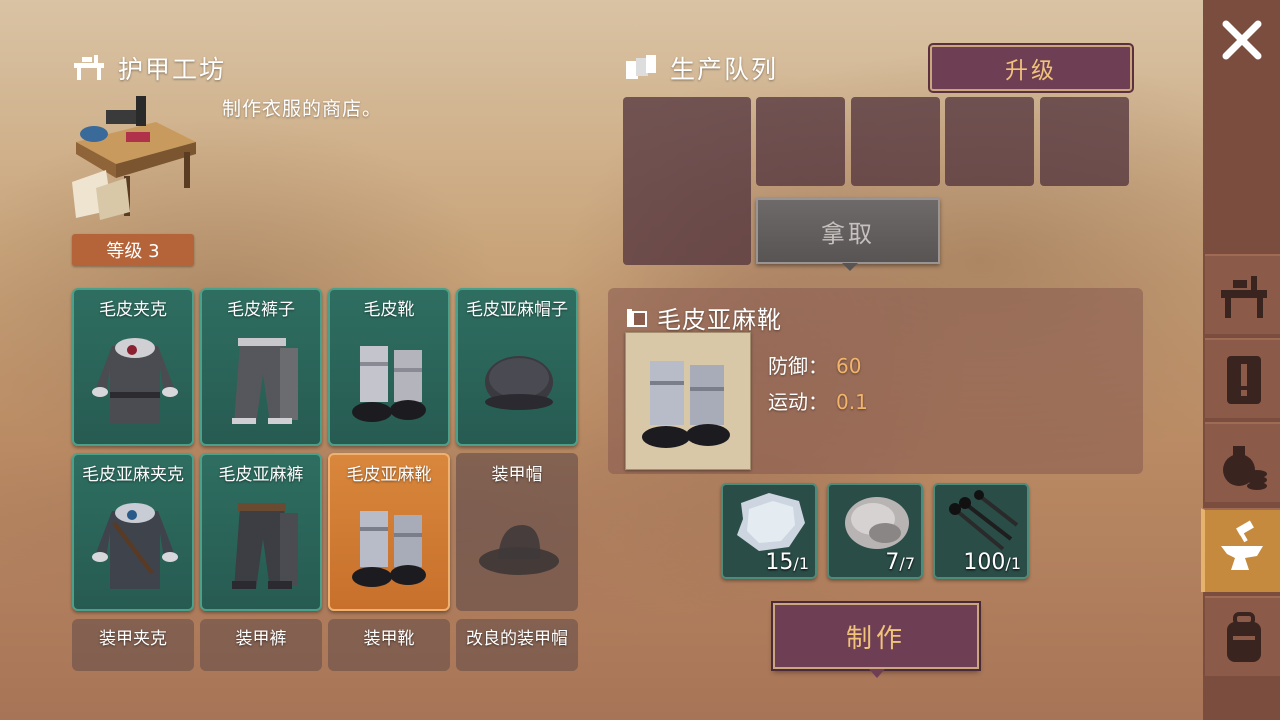 This screenshot has width=1280, height=720. I want to click on item-name: 毛皮裤子, so click(261, 310).